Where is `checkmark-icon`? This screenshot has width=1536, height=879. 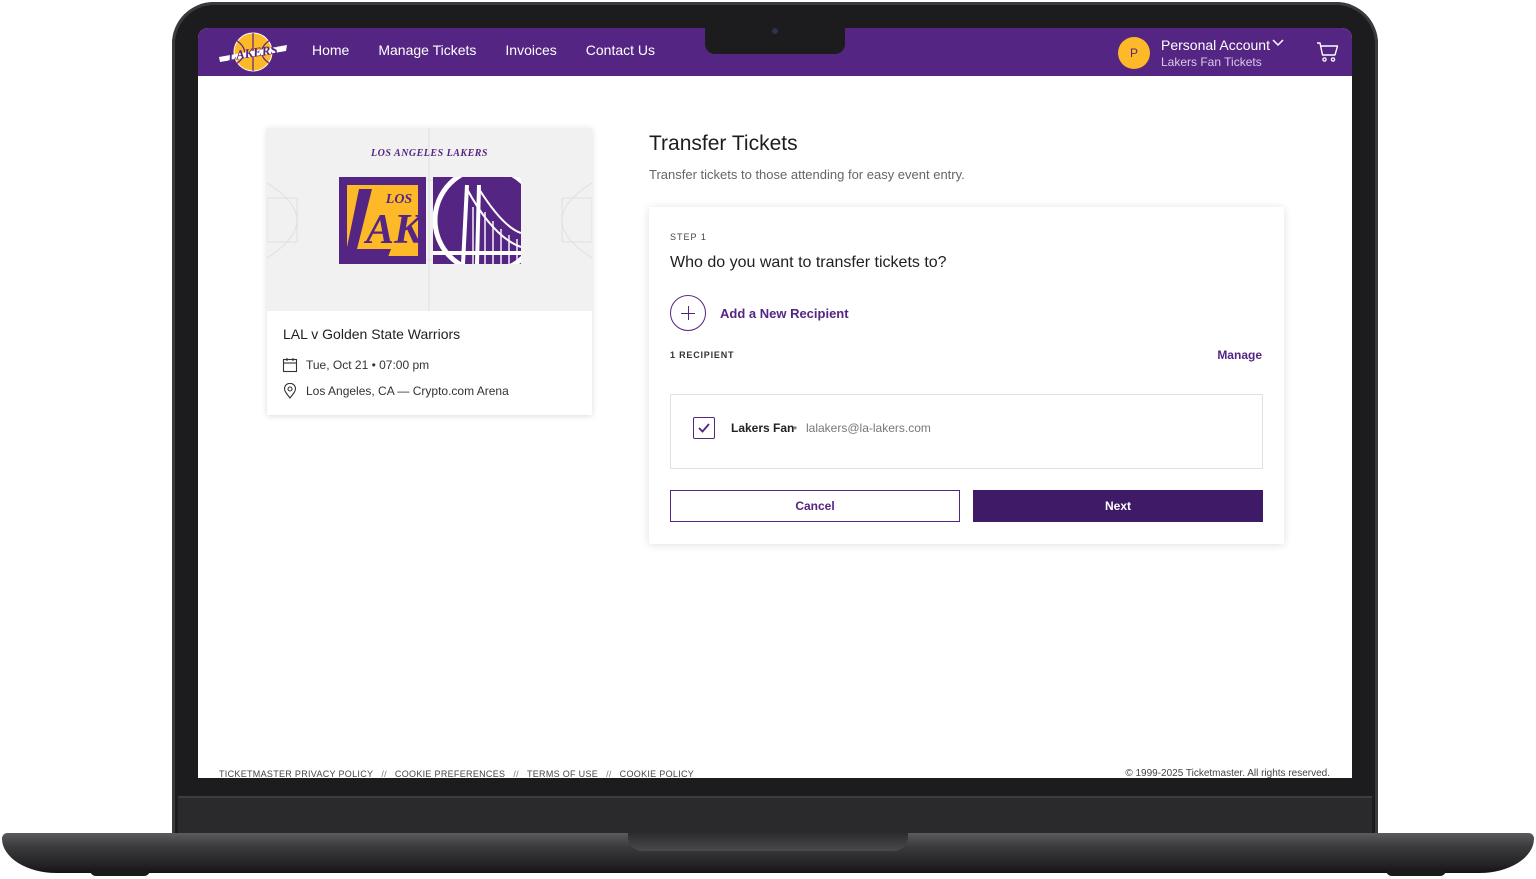
checkmark-icon is located at coordinates (704, 428).